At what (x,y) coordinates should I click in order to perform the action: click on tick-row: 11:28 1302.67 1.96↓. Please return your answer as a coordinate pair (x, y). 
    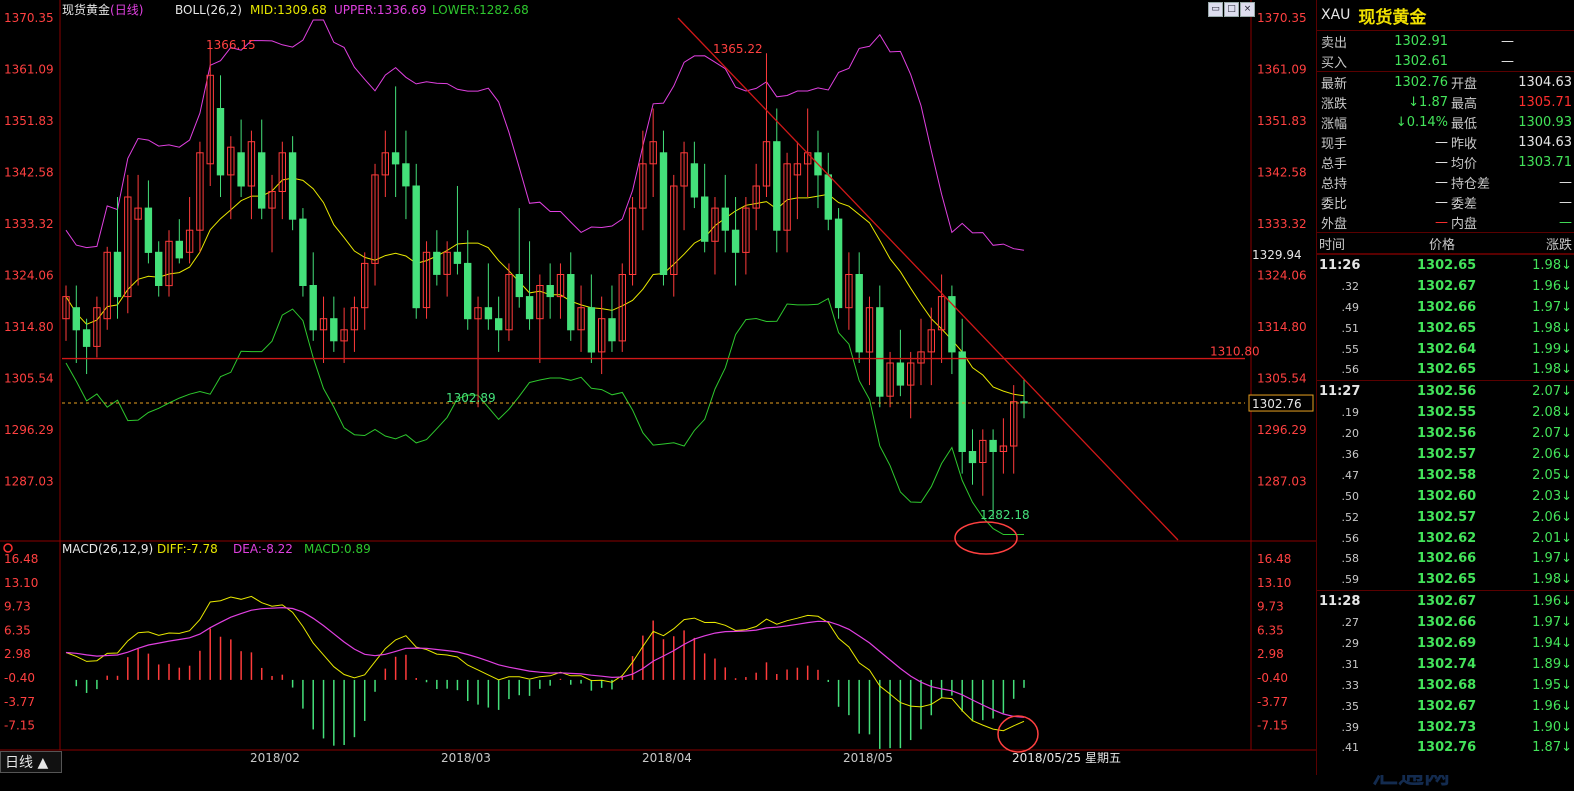
    Looking at the image, I should click on (1445, 601).